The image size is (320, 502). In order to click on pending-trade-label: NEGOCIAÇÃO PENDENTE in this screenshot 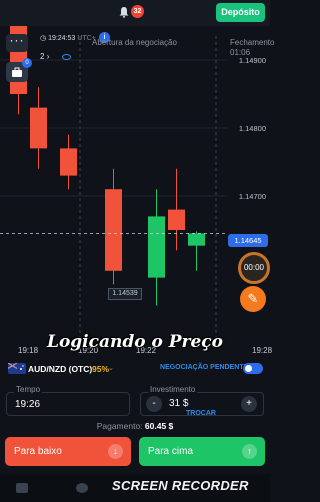, I will do `click(204, 367)`.